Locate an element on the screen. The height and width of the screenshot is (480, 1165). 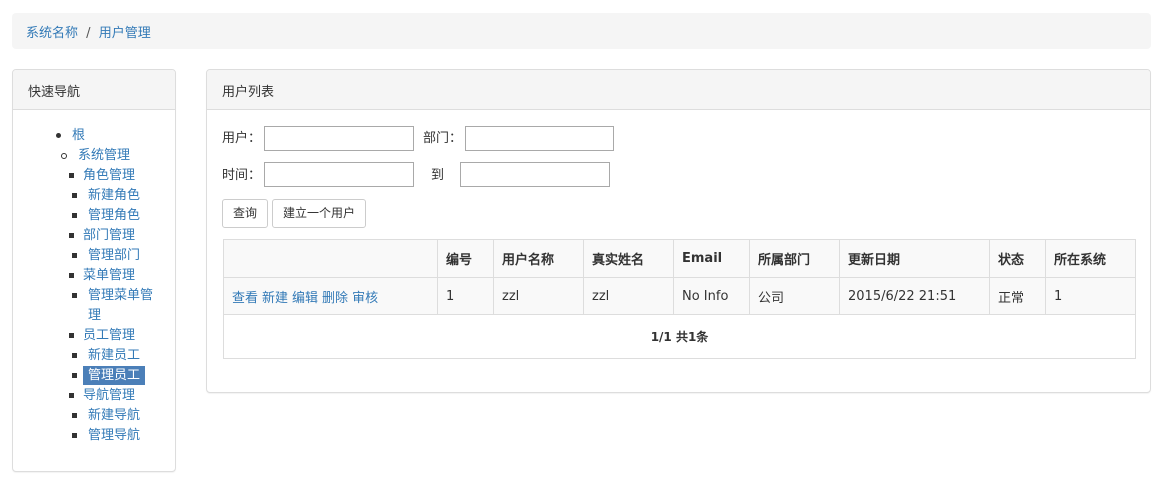
cell-system: 1 is located at coordinates (1090, 296).